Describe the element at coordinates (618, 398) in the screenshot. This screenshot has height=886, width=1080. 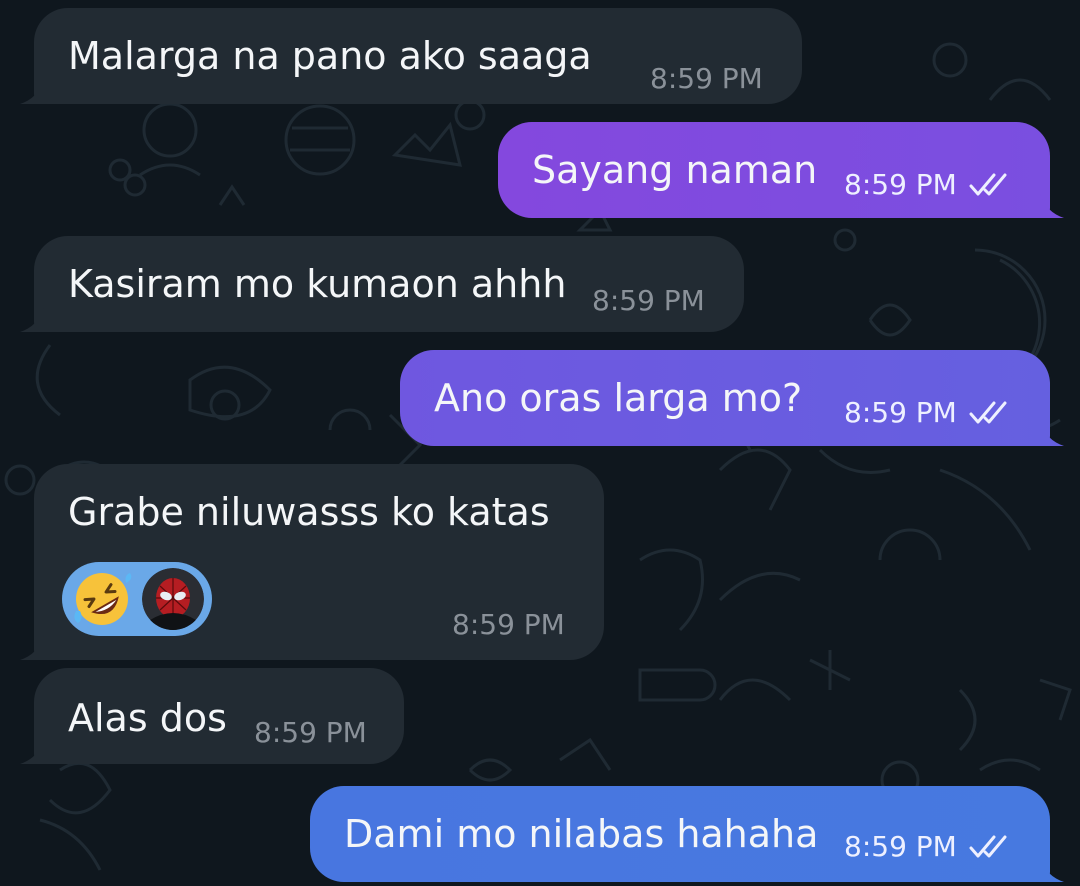
I see `message-text: Ano oras larga mo?` at that location.